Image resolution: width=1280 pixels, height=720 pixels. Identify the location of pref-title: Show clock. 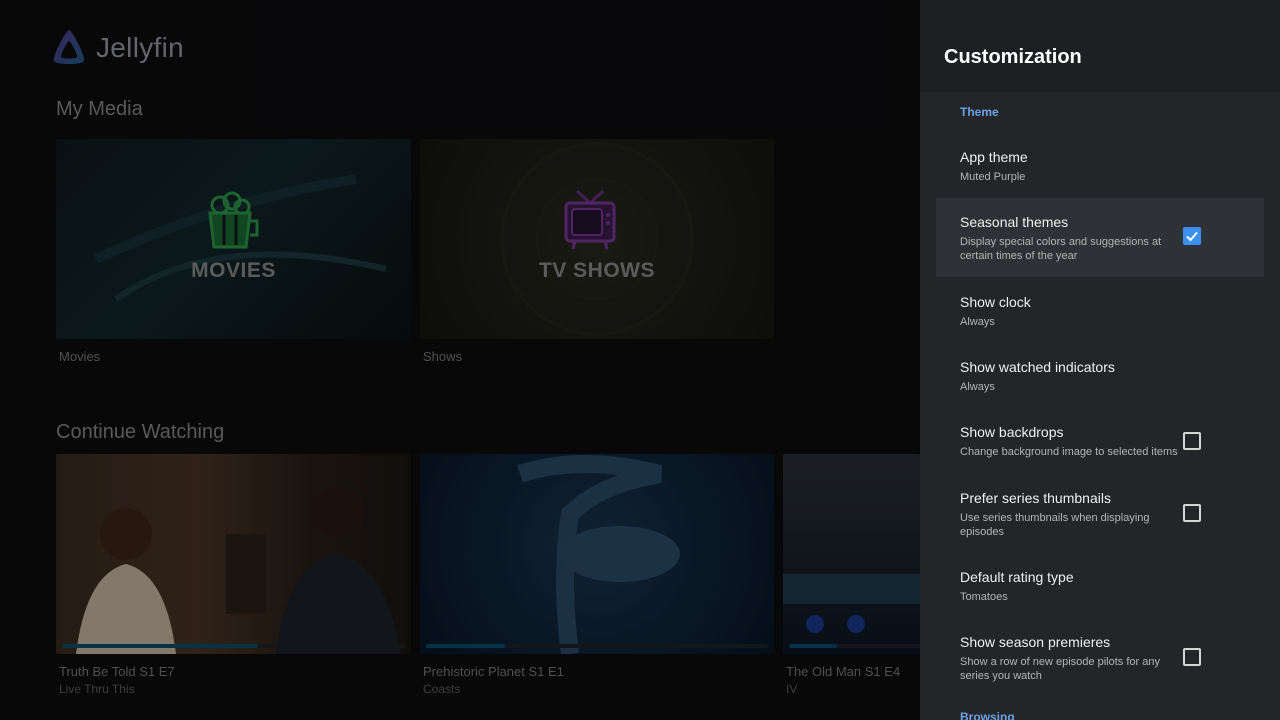
(995, 302).